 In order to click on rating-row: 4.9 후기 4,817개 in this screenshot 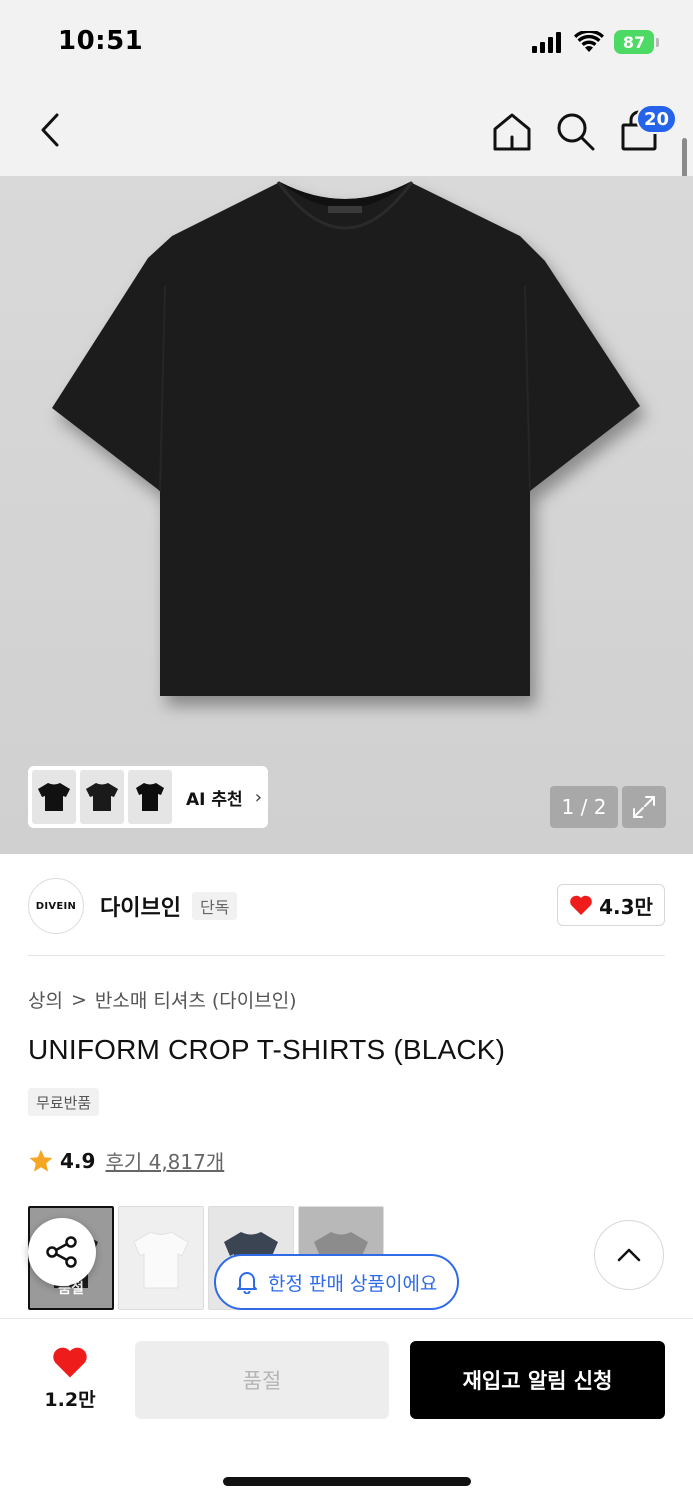, I will do `click(126, 1160)`.